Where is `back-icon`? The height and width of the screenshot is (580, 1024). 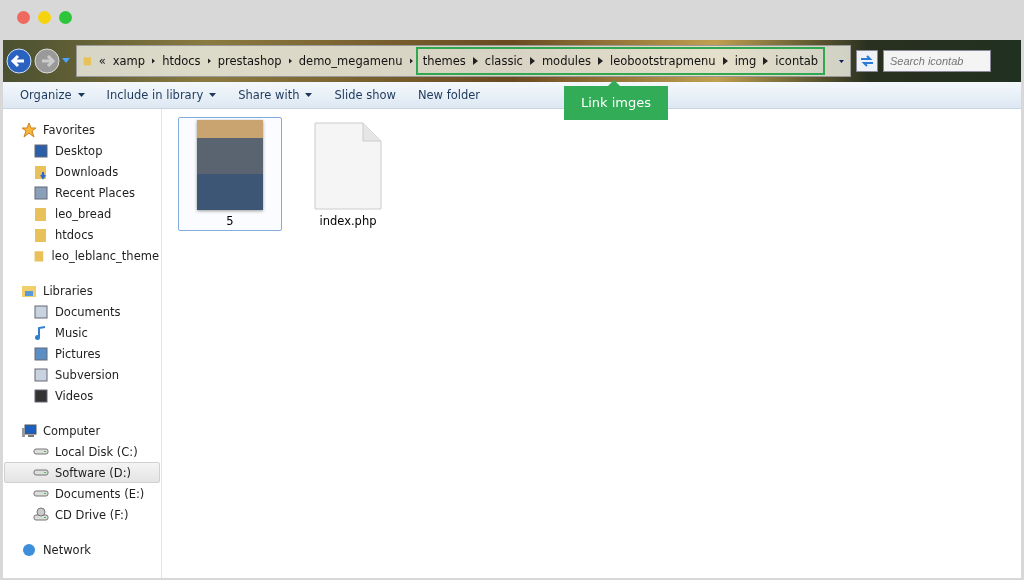 back-icon is located at coordinates (19, 61).